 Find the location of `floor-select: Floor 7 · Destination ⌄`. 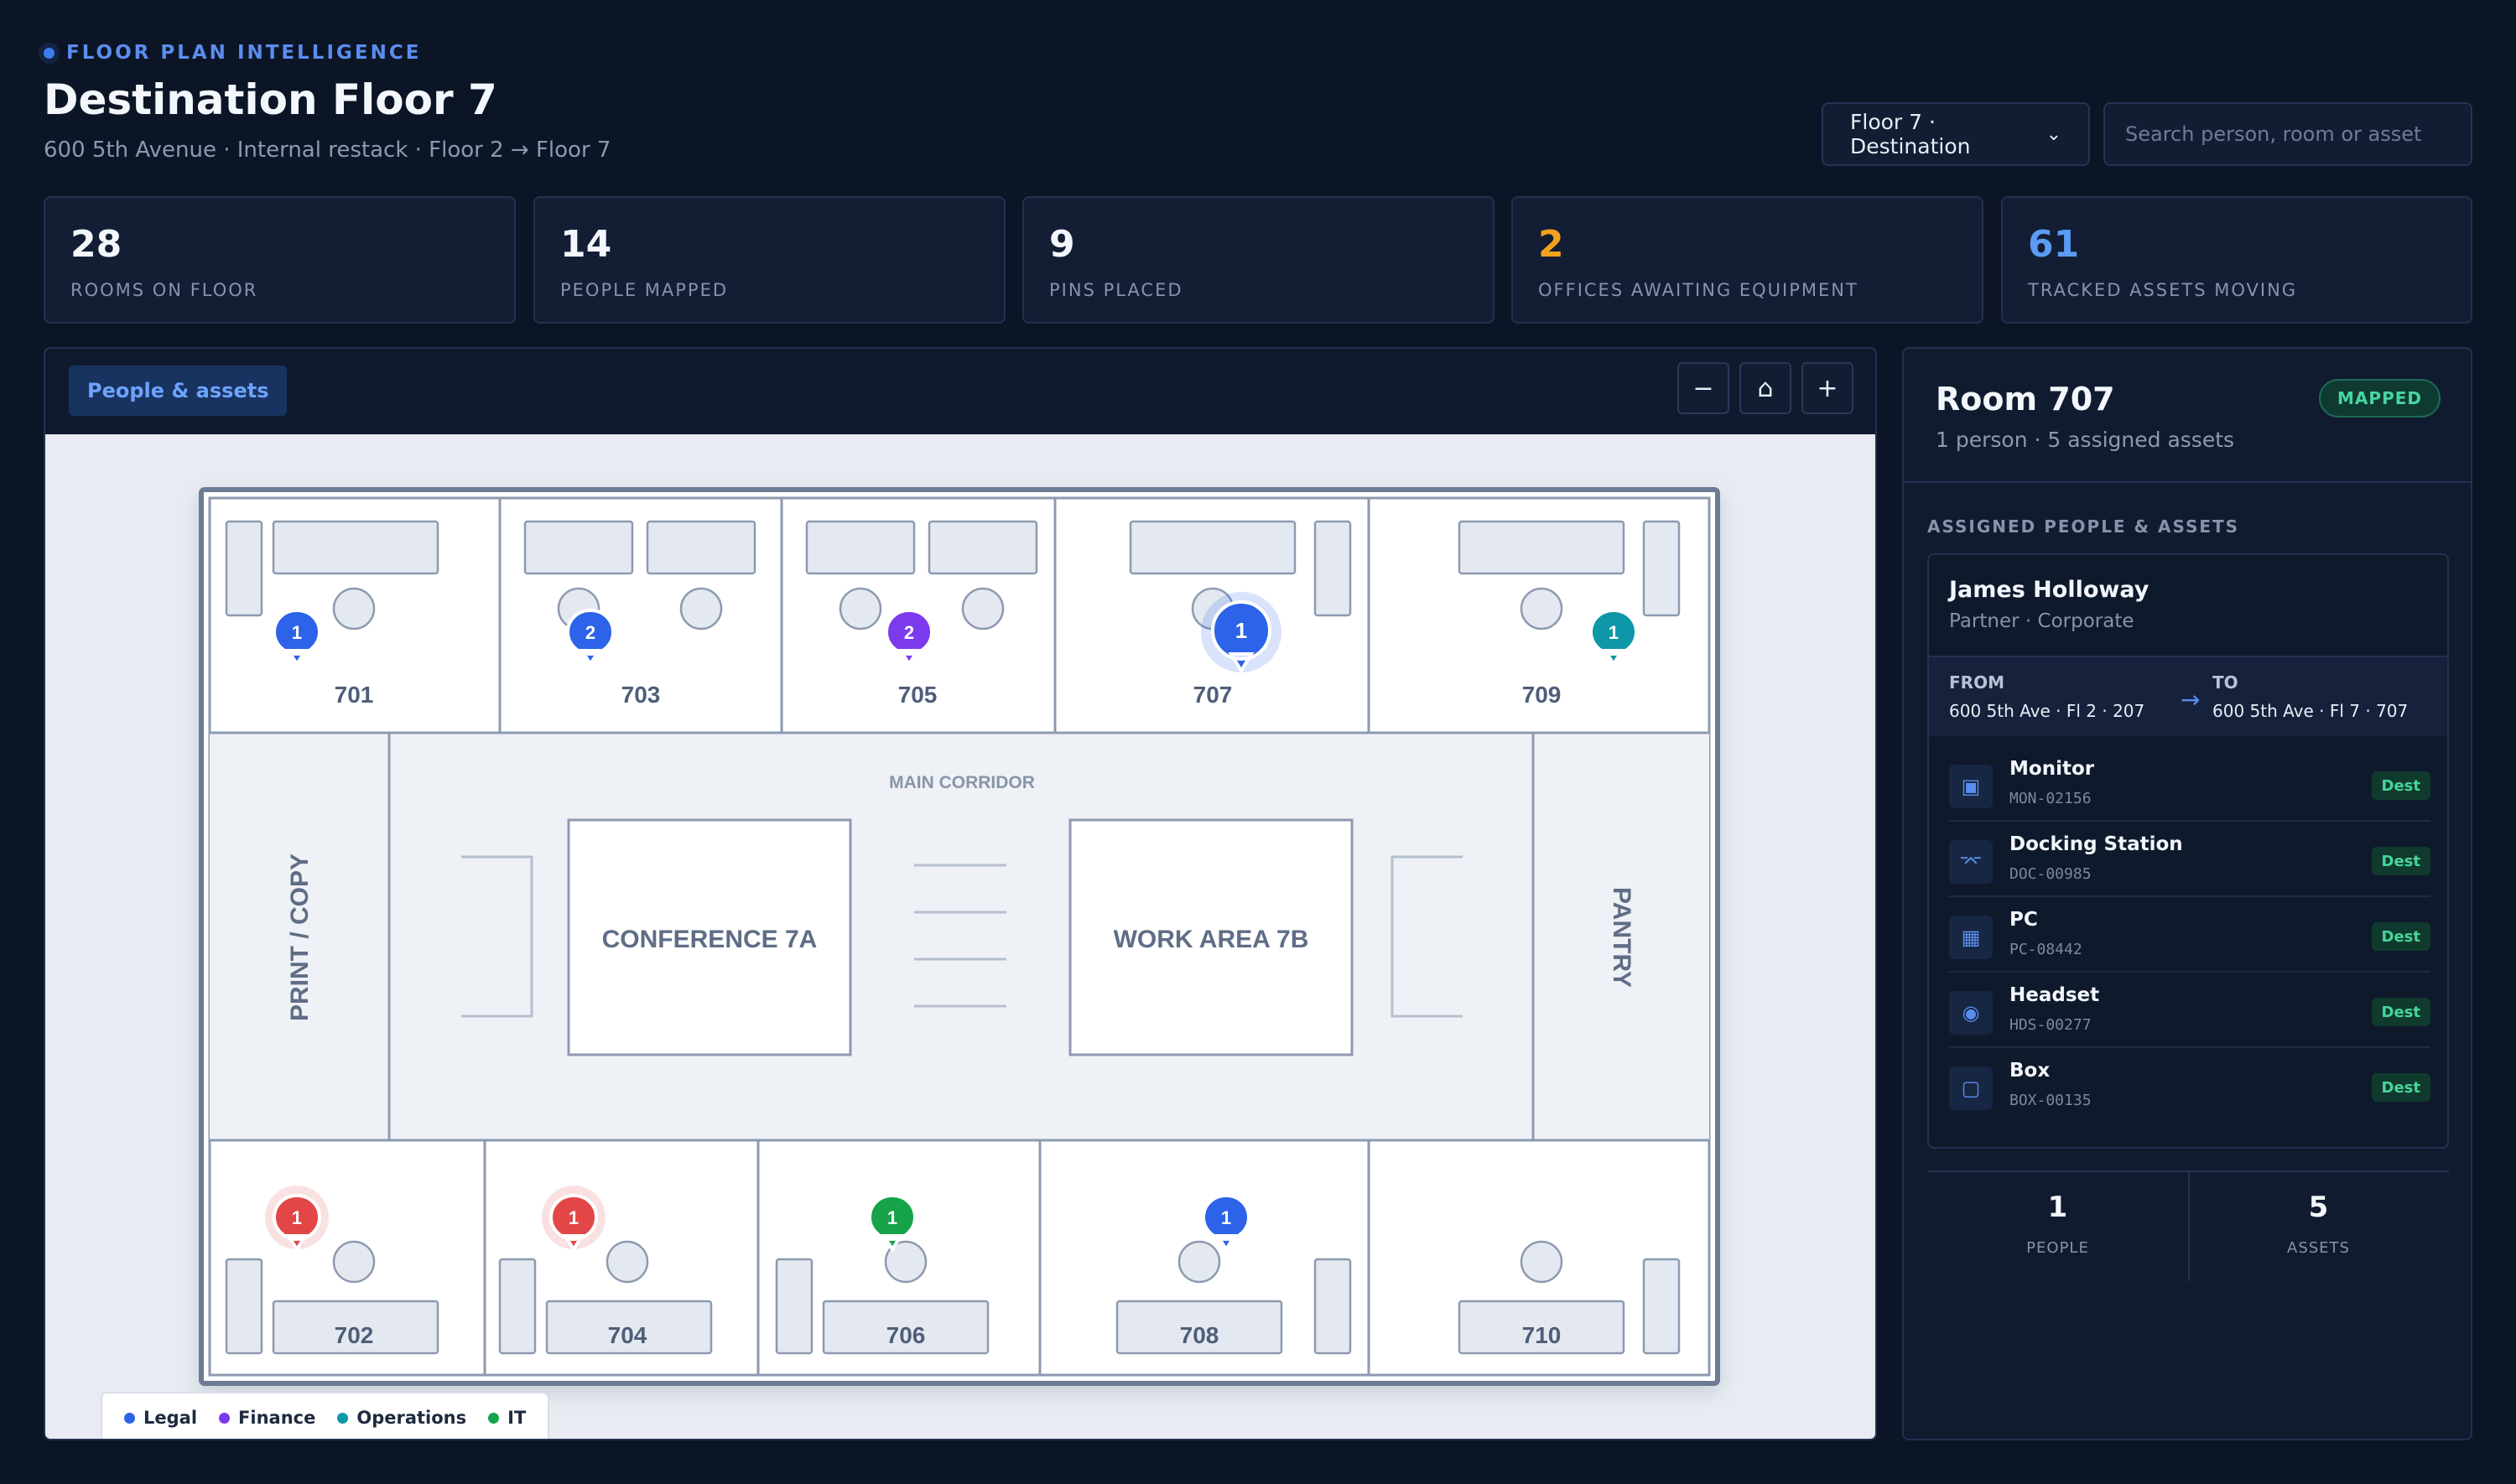

floor-select: Floor 7 · Destination ⌄ is located at coordinates (1956, 134).